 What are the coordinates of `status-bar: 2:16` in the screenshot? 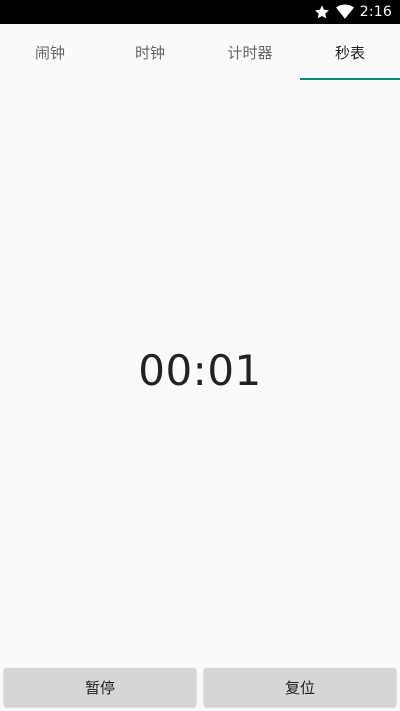 It's located at (200, 12).